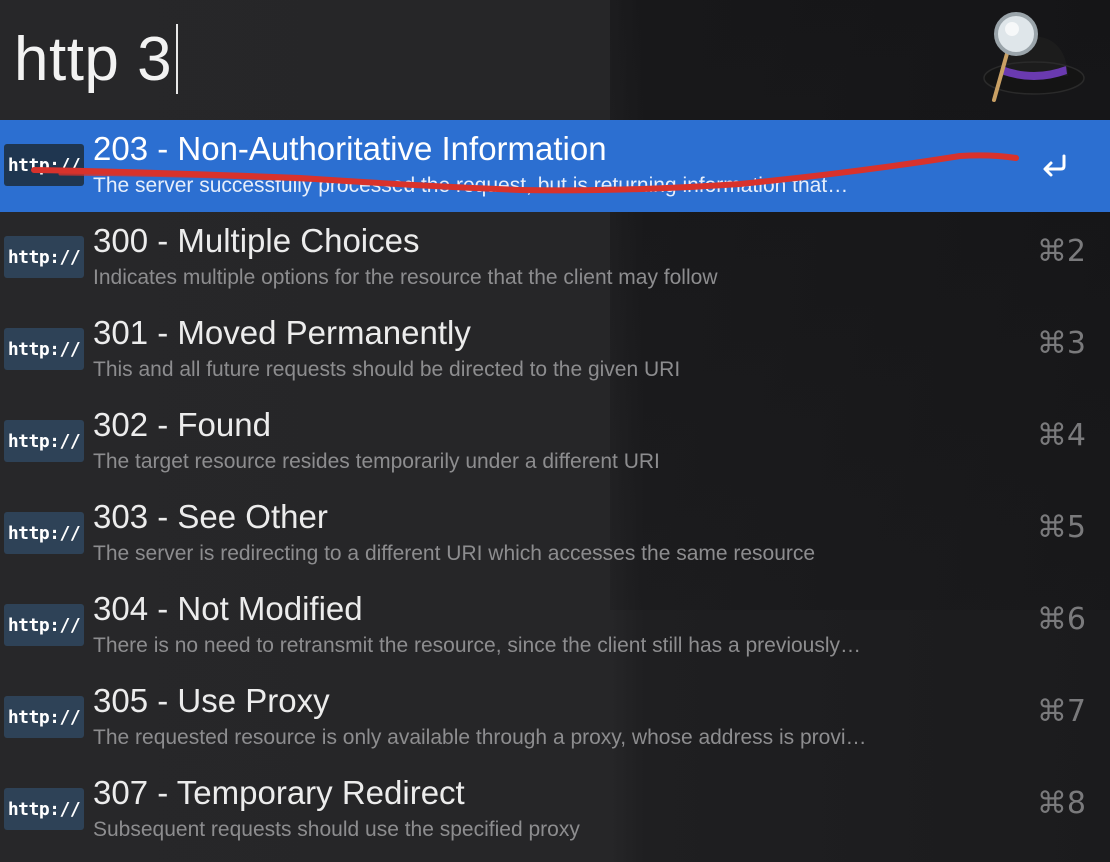  I want to click on shortcut-hint: ⌘4, so click(1061, 435).